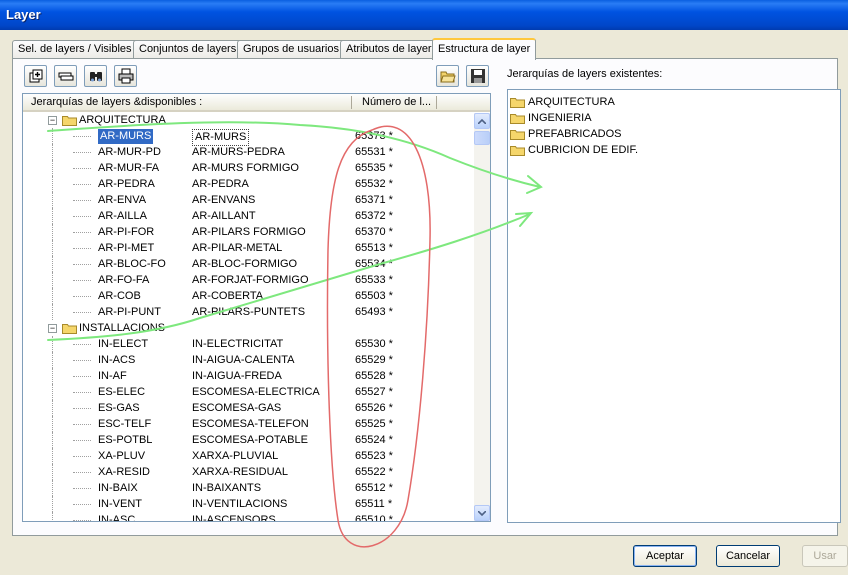  Describe the element at coordinates (237, 408) in the screenshot. I see `layer-name: ESCOMESA-GAS` at that location.